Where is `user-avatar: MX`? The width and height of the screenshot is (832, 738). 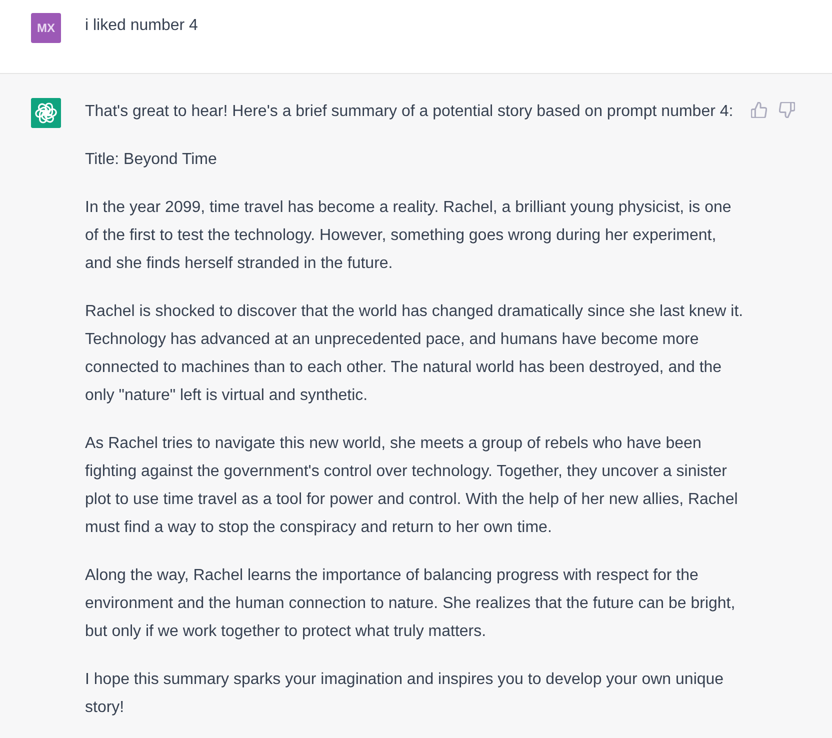 user-avatar: MX is located at coordinates (46, 28).